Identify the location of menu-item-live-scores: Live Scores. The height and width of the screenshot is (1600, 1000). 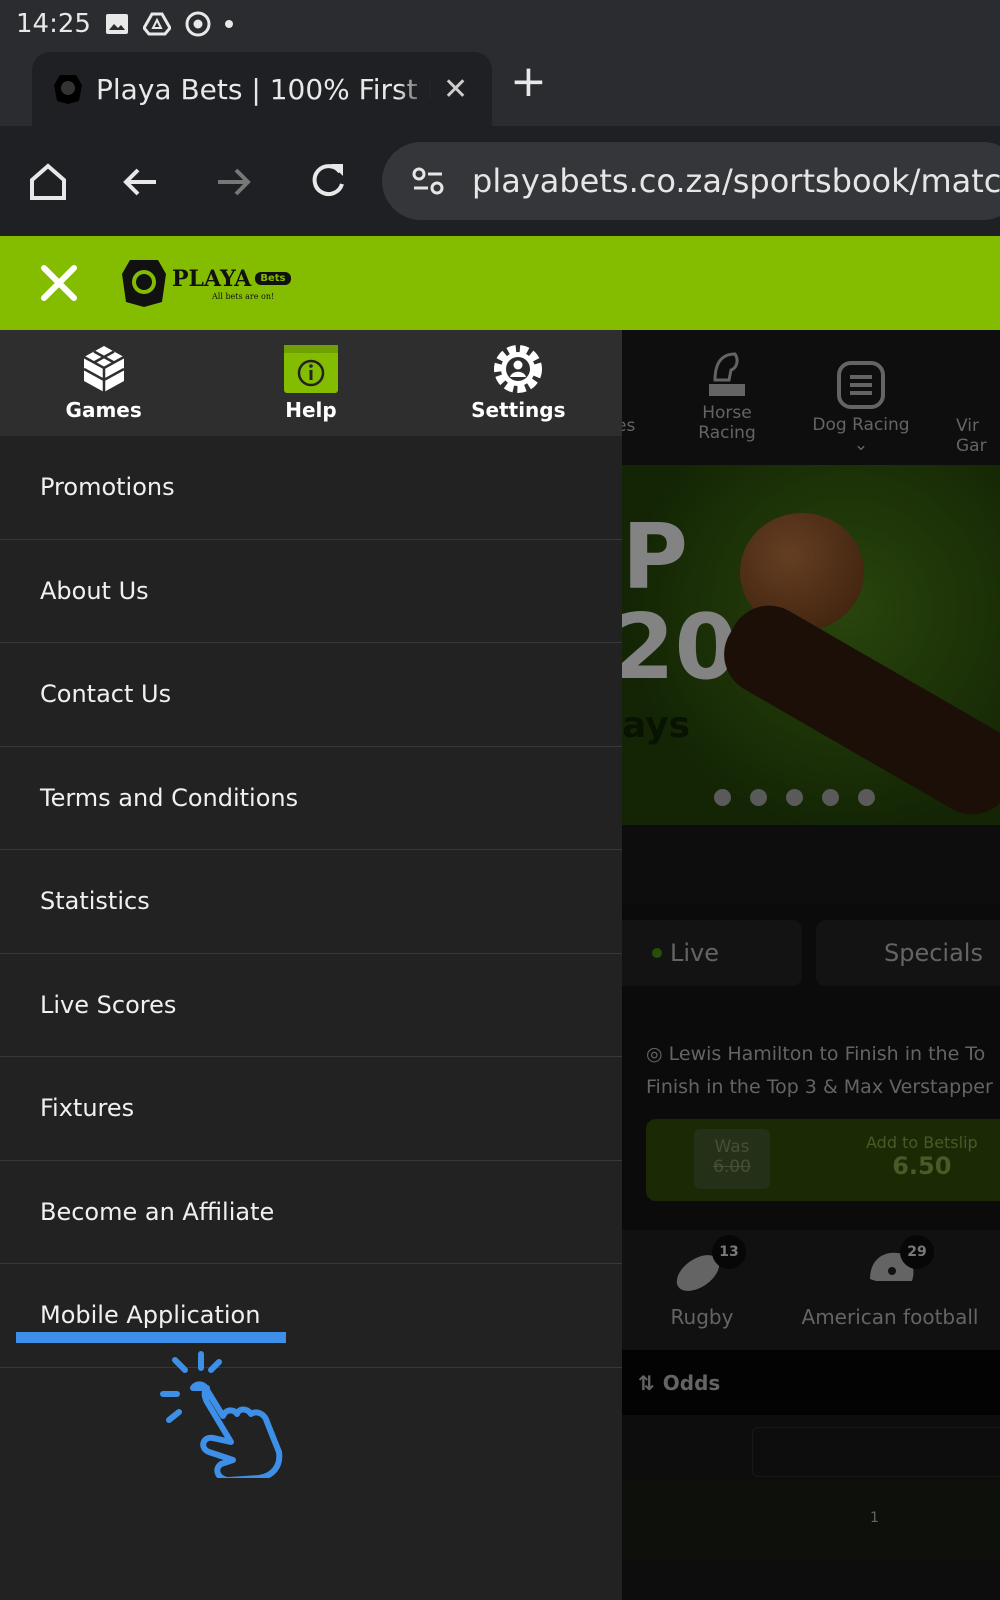
(311, 1005).